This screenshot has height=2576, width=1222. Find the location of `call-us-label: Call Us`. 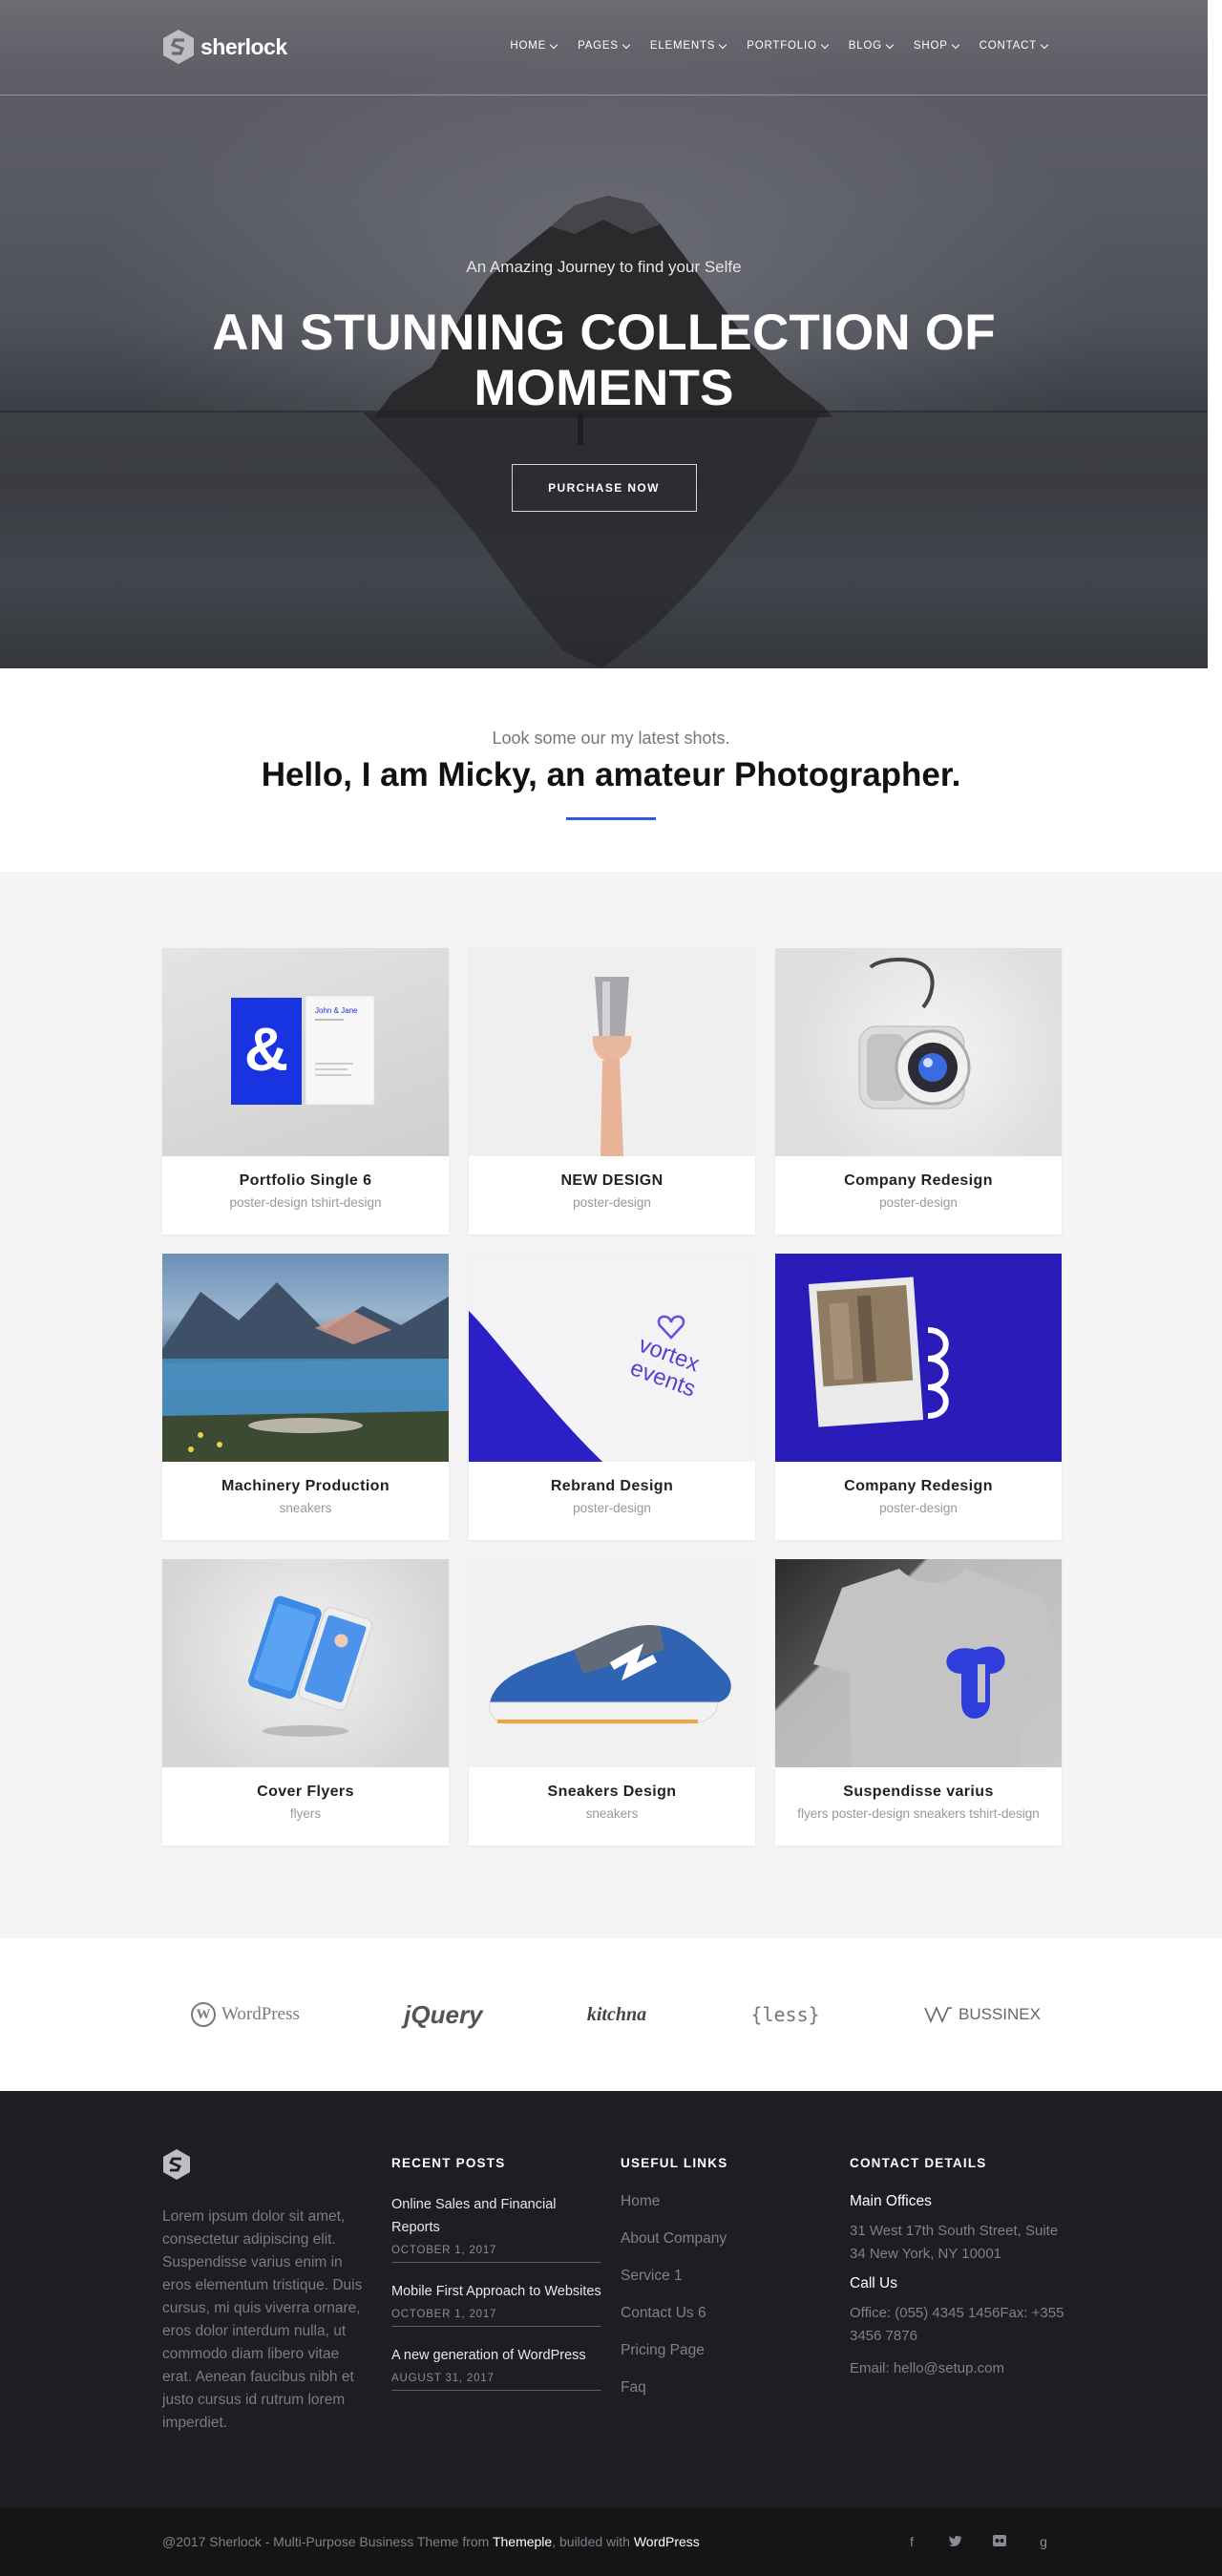

call-us-label: Call Us is located at coordinates (873, 2283).